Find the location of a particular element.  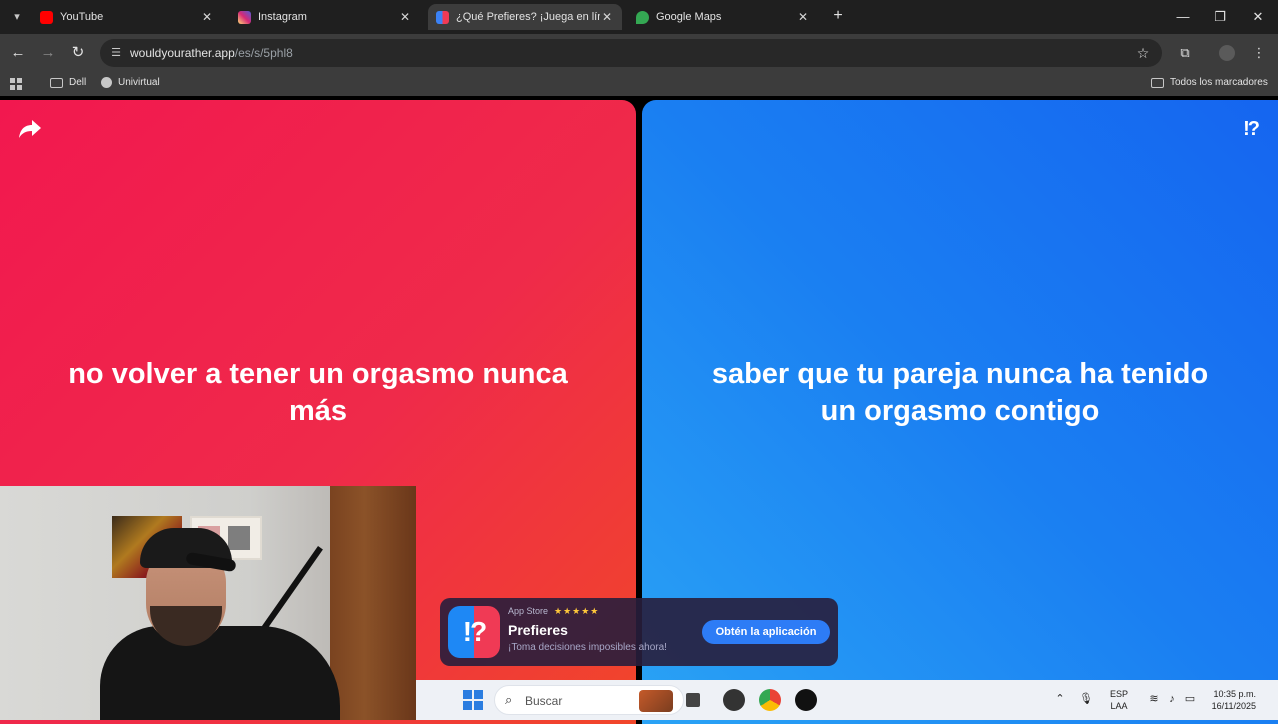

prefieres-logo-icon: !? is located at coordinates (1251, 129).